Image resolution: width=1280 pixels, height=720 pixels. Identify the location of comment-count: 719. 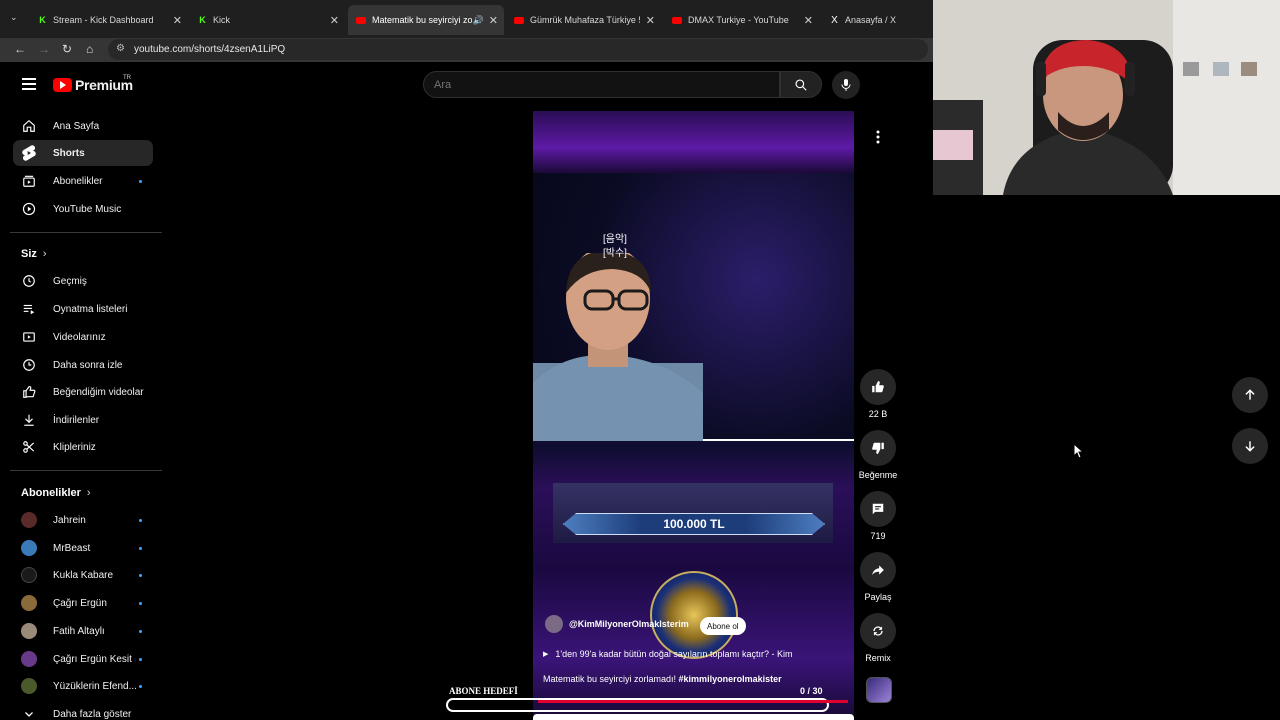
(878, 536).